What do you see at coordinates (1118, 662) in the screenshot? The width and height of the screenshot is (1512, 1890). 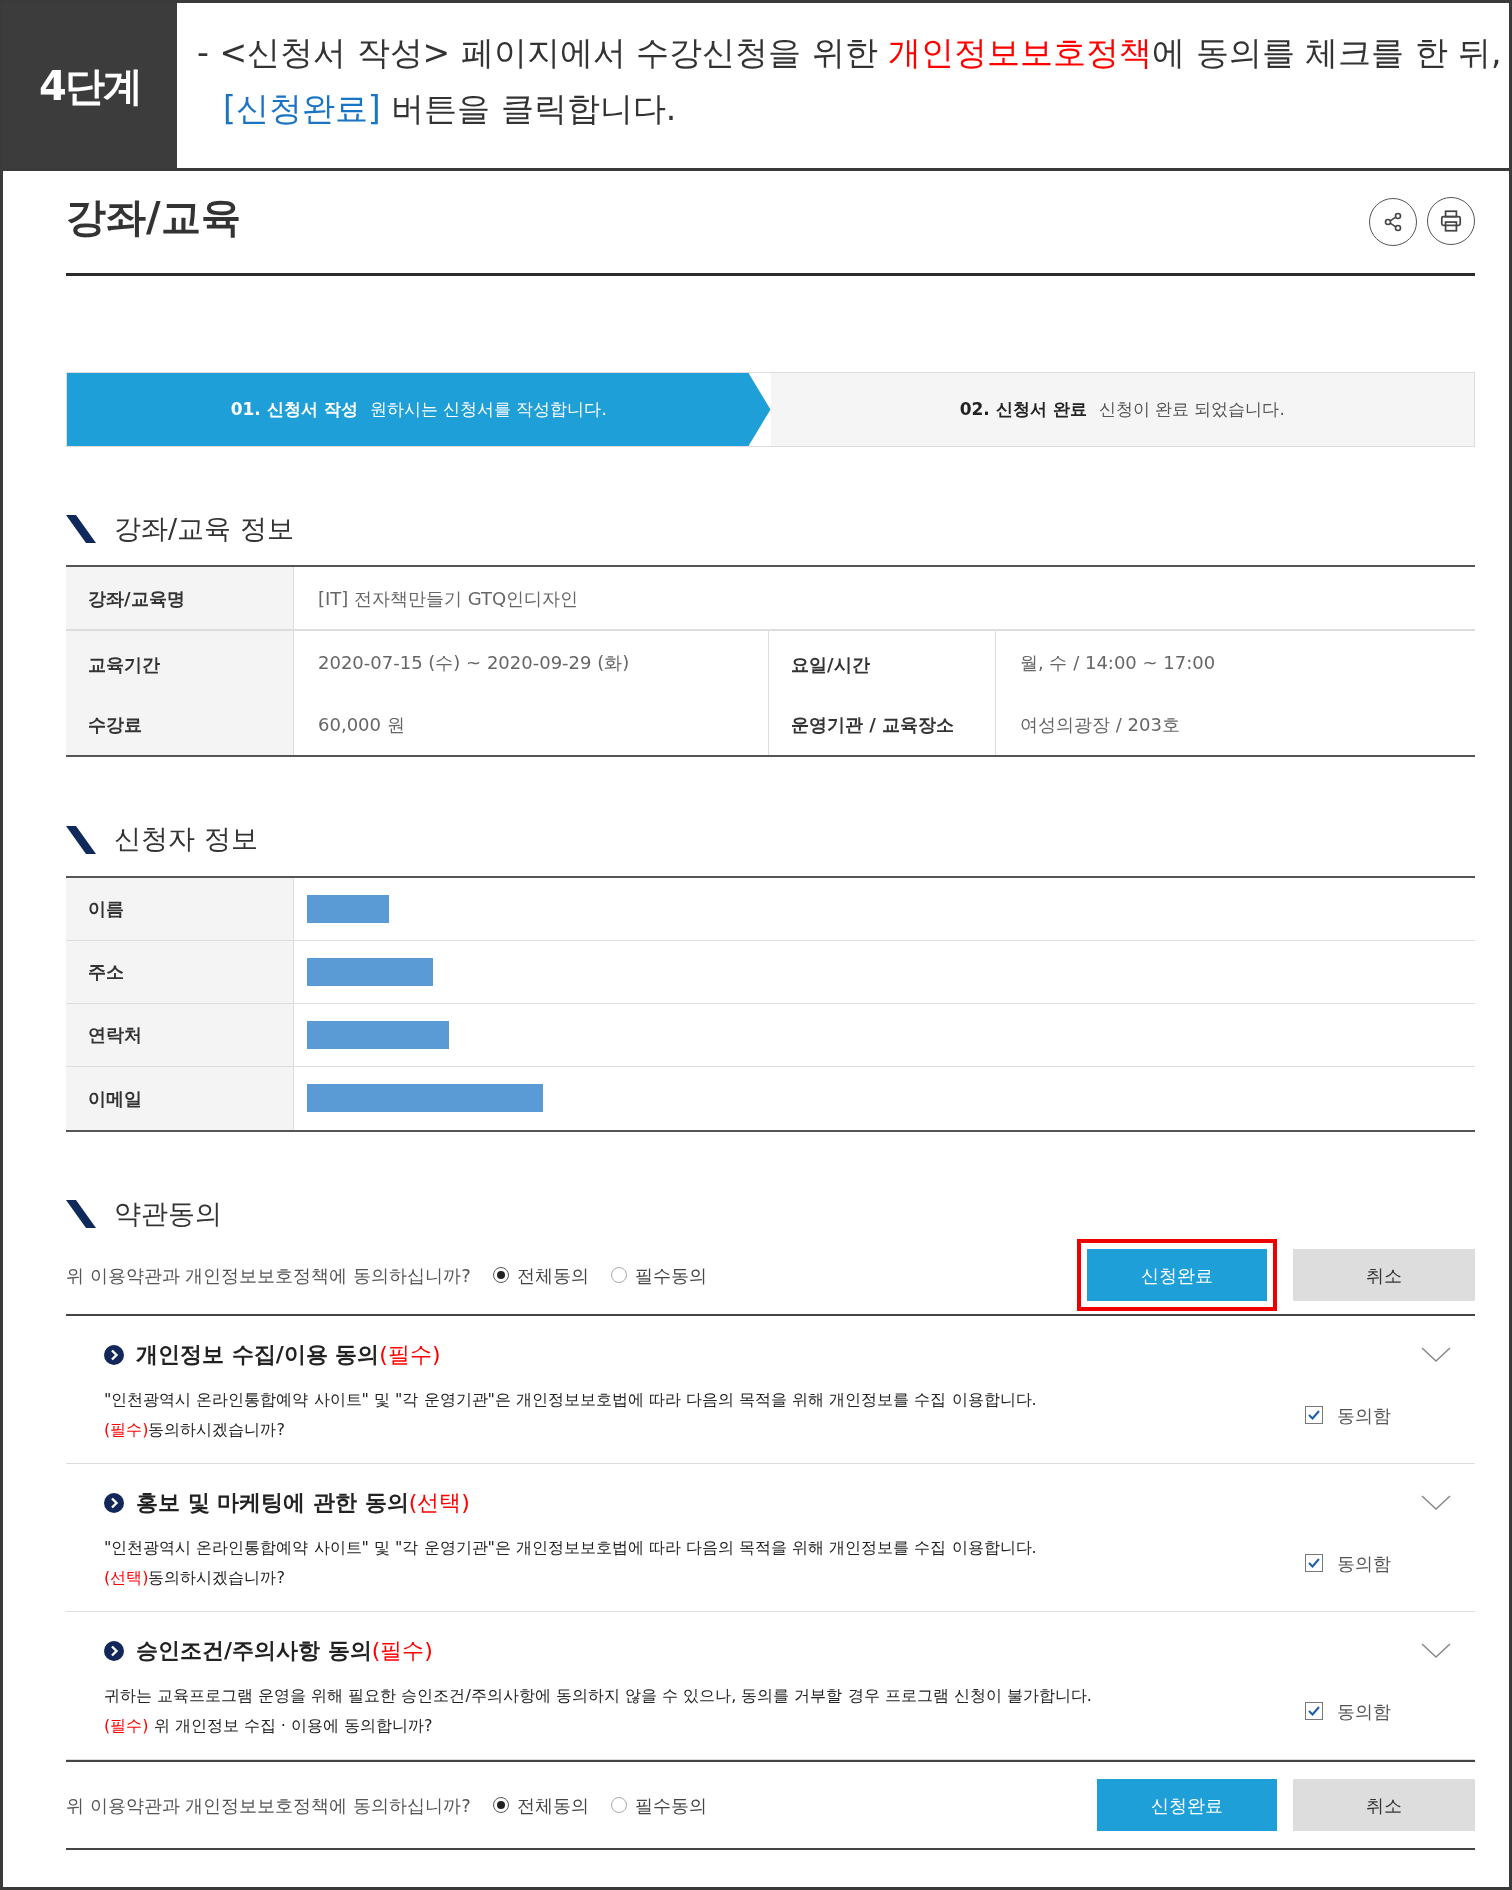 I see `field-value: 월, 수 / 14:00 ~ 17:00` at bounding box center [1118, 662].